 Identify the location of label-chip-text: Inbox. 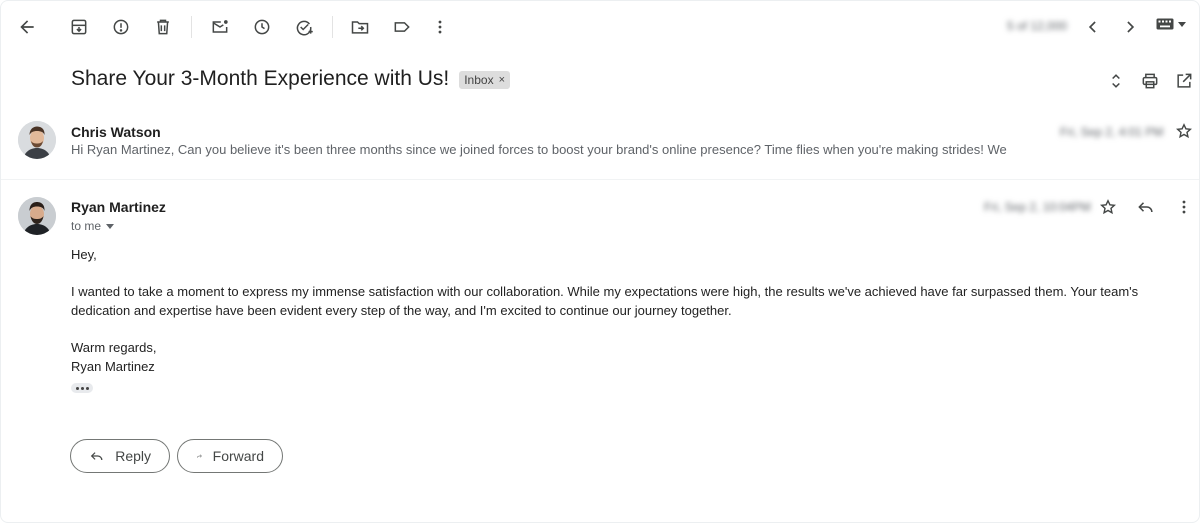
(479, 80).